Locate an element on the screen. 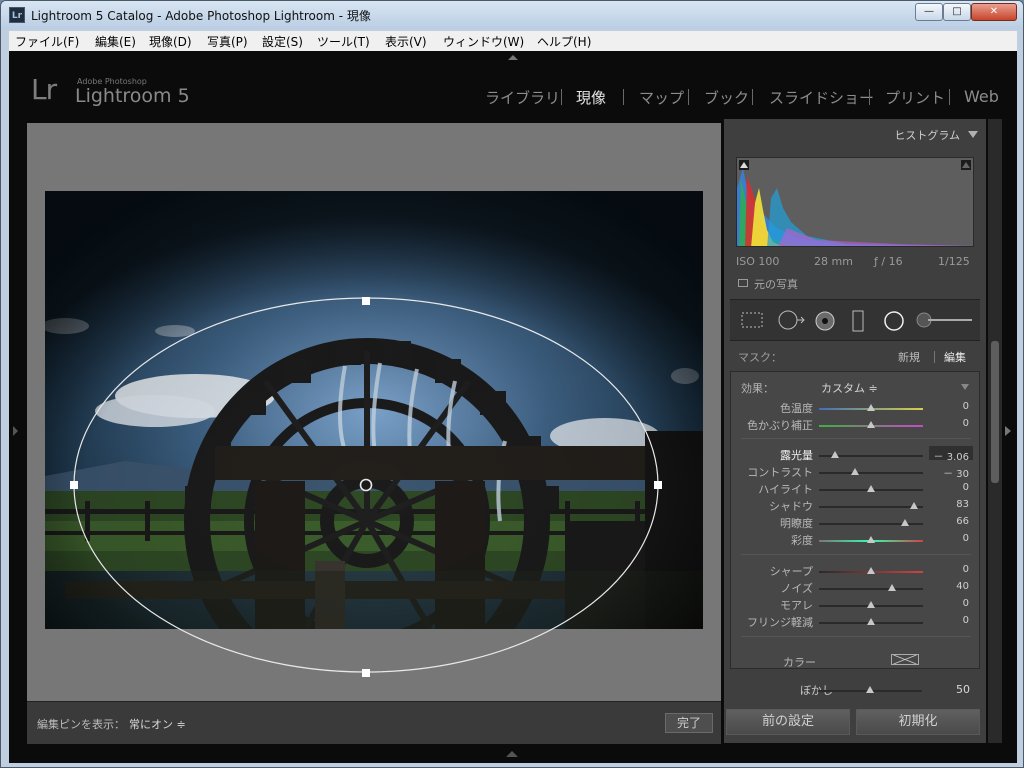 The width and height of the screenshot is (1024, 768). radial-handle-right is located at coordinates (658, 485).